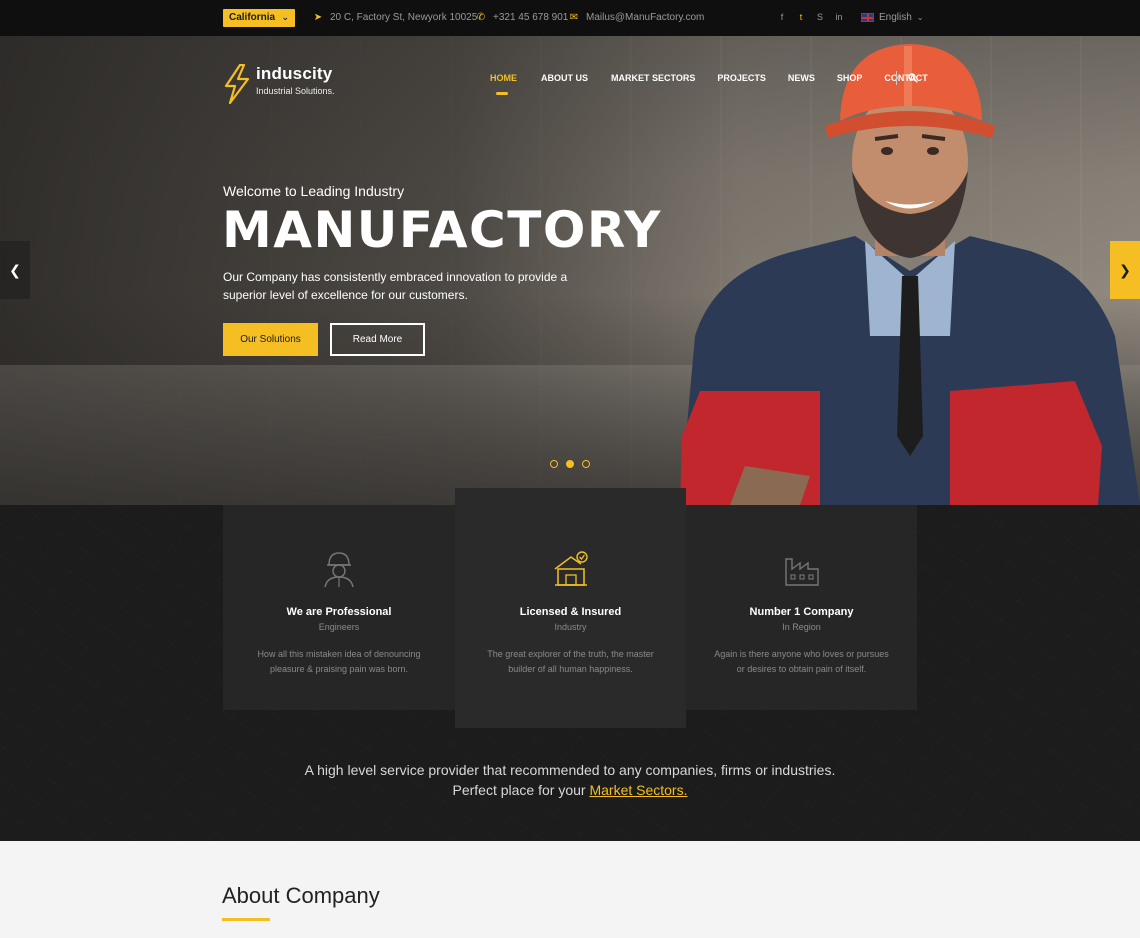 Image resolution: width=1140 pixels, height=938 pixels. What do you see at coordinates (801, 627) in the screenshot?
I see `feature-subtitle: In Region` at bounding box center [801, 627].